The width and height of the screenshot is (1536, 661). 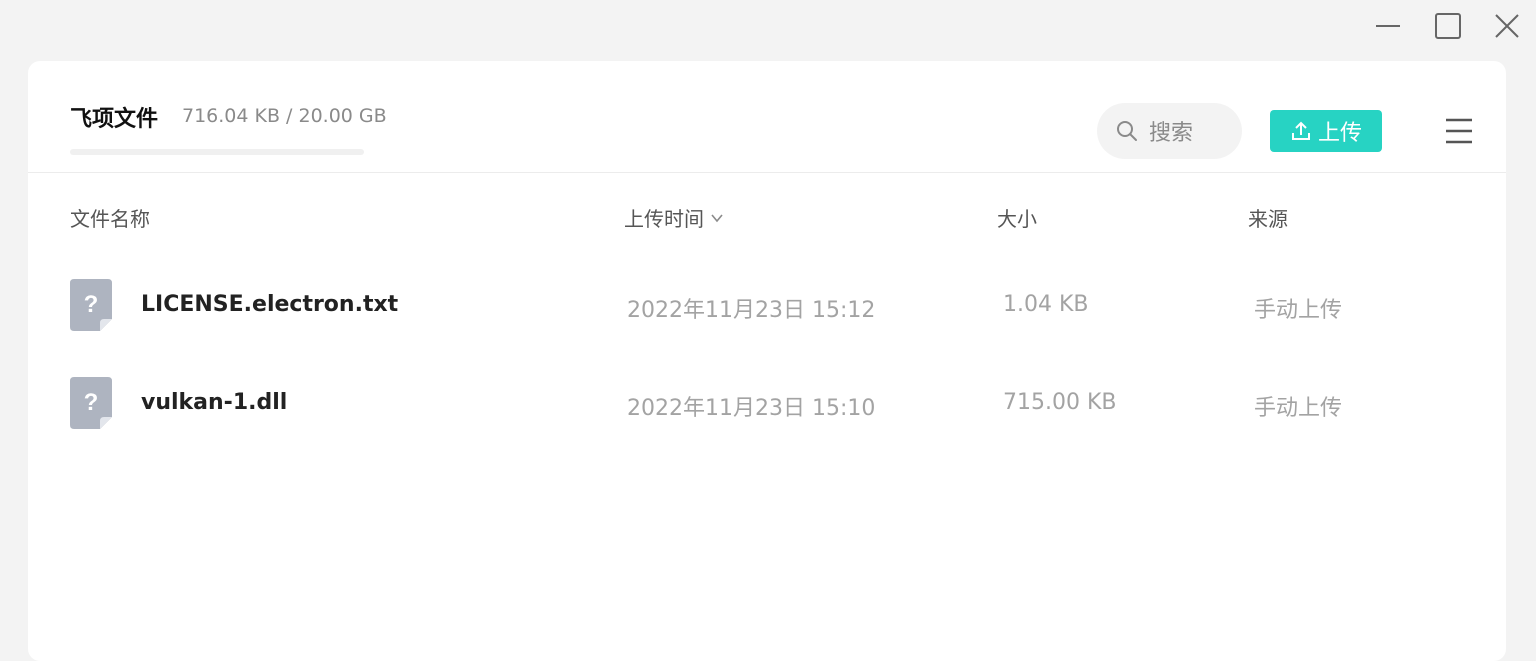 I want to click on sort-chevron-down-icon, so click(x=717, y=218).